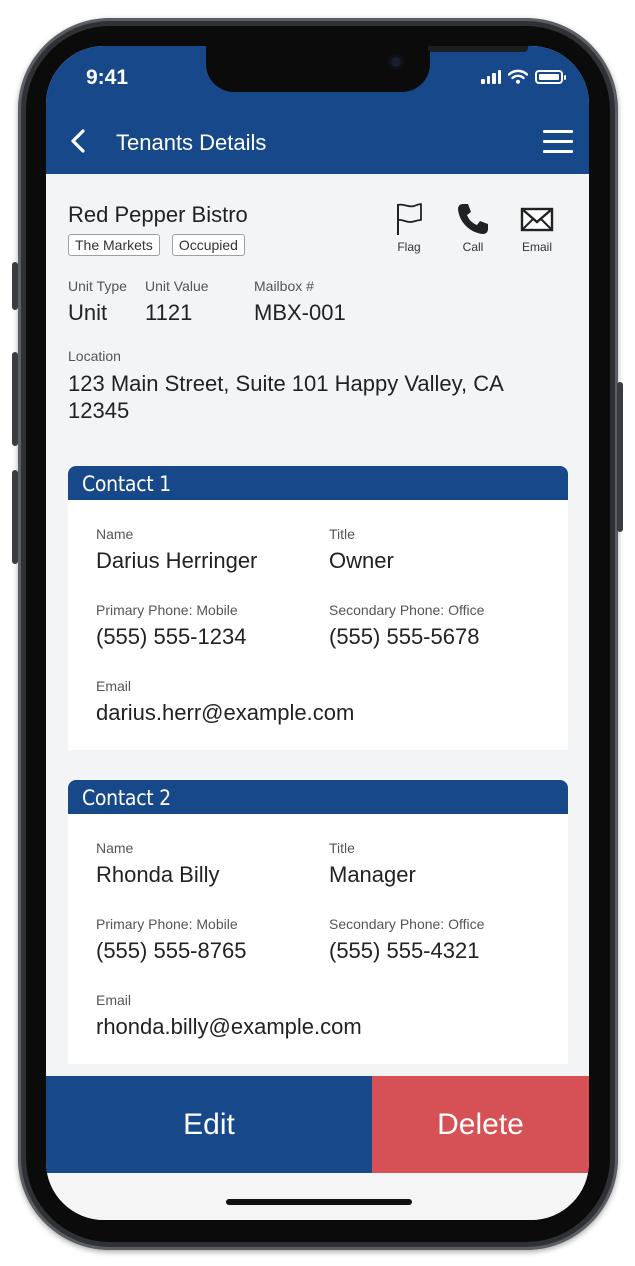 This screenshot has width=635, height=1266. What do you see at coordinates (317, 1196) in the screenshot?
I see `home-bar-area` at bounding box center [317, 1196].